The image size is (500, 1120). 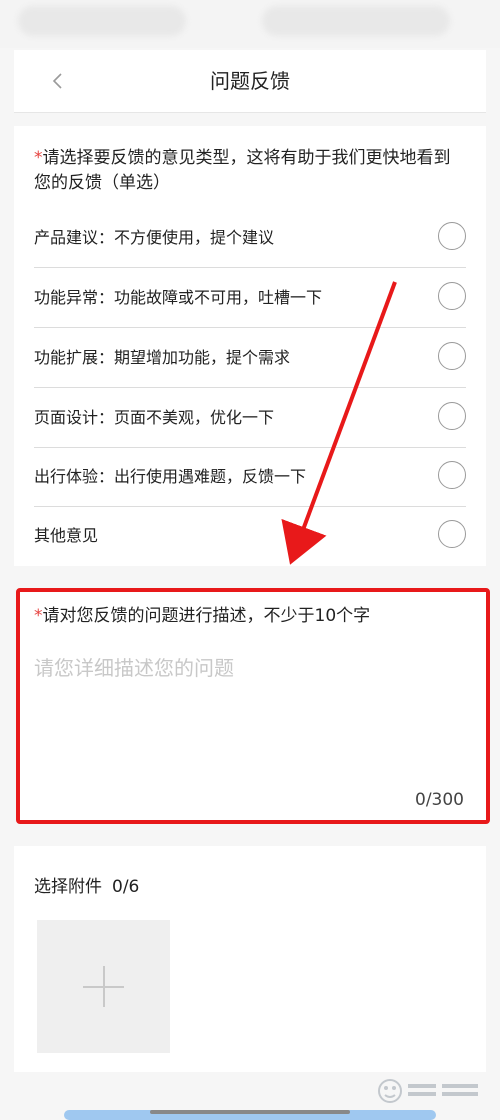 What do you see at coordinates (206, 616) in the screenshot?
I see `description-title-text: 请对您反馈的问题进行描述，不少于10个字` at bounding box center [206, 616].